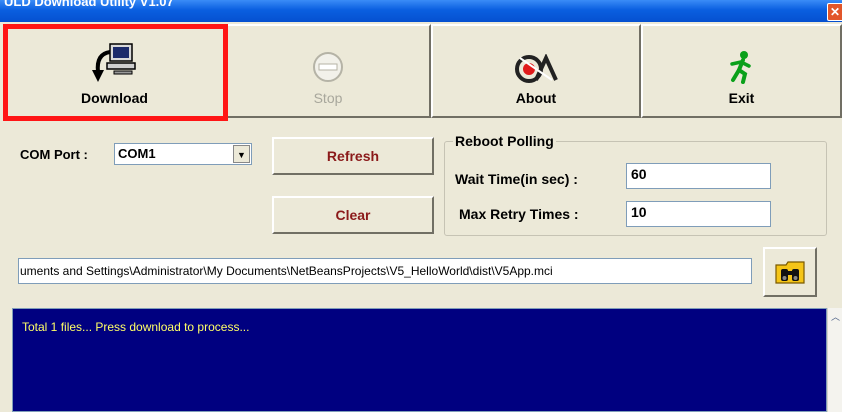 Image resolution: width=842 pixels, height=412 pixels. Describe the element at coordinates (698, 176) in the screenshot. I see `wait-time-input: 60` at that location.